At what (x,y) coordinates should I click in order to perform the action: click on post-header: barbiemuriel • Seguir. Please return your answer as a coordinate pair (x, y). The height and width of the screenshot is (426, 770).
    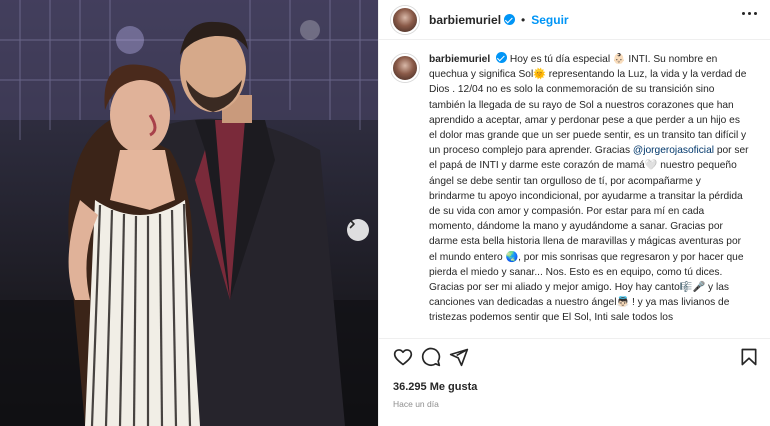
    Looking at the image, I should click on (574, 20).